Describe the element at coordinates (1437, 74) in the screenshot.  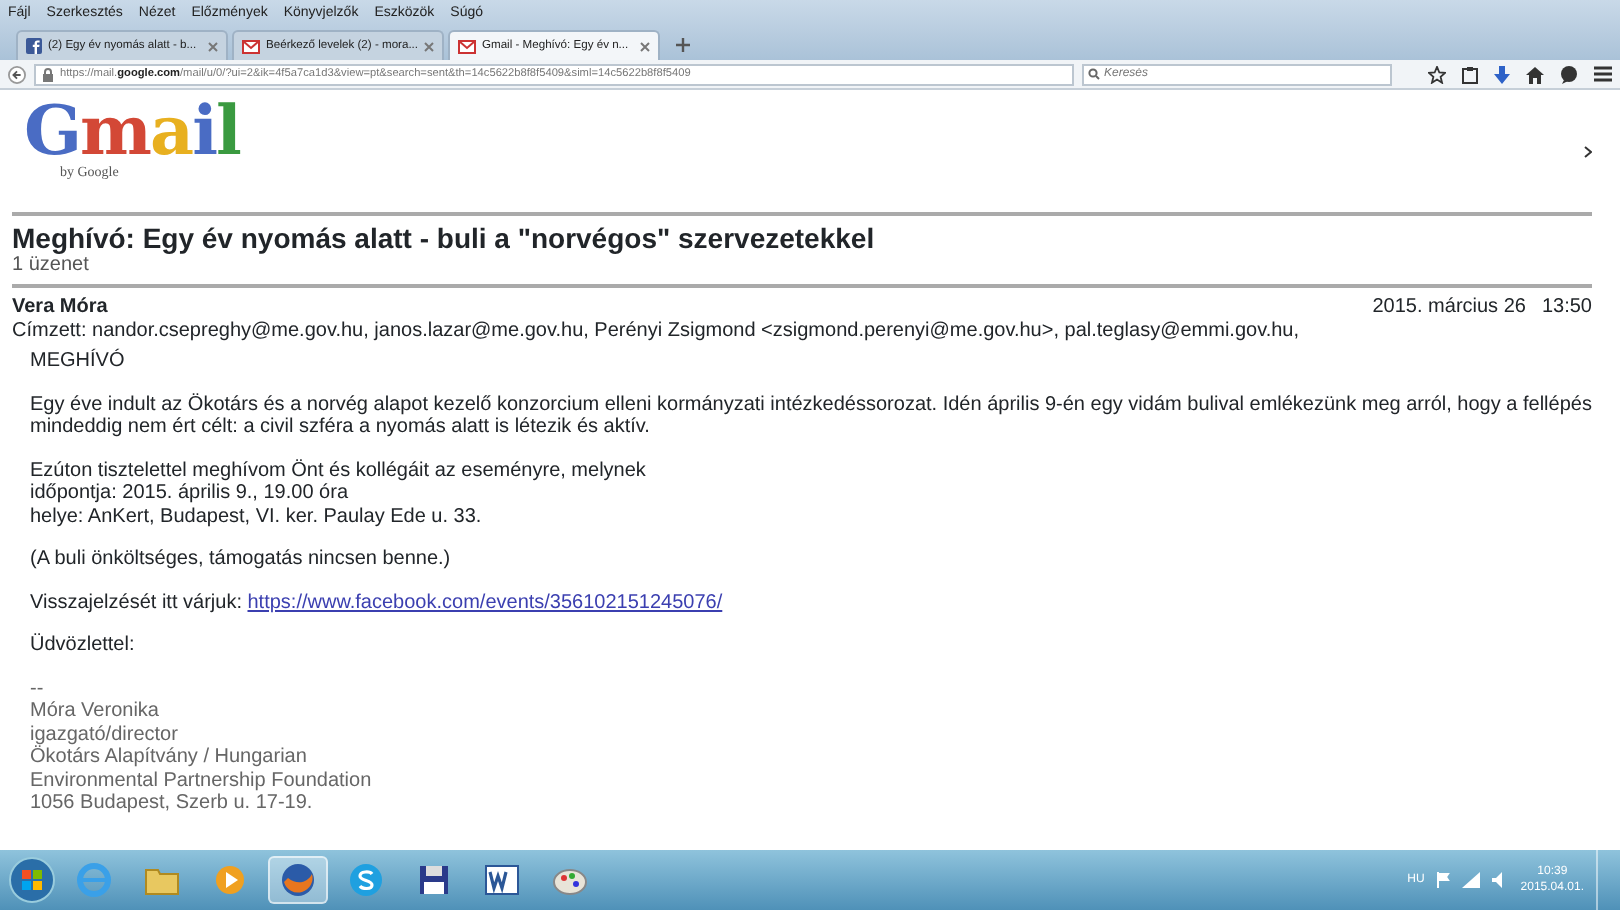
I see `star-icon` at that location.